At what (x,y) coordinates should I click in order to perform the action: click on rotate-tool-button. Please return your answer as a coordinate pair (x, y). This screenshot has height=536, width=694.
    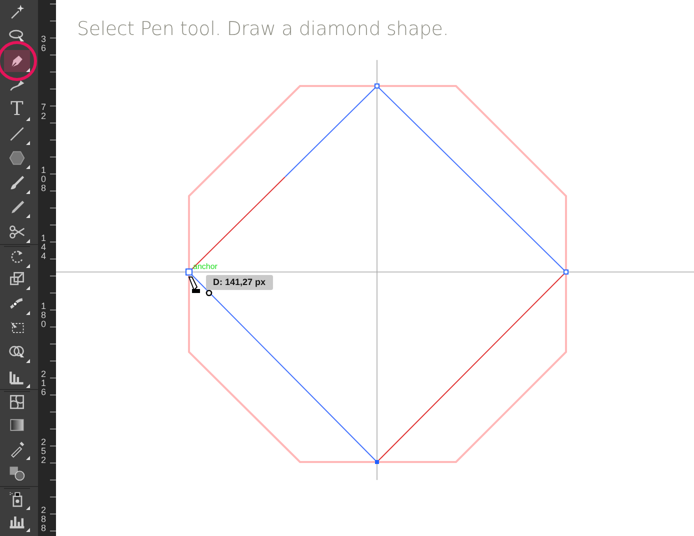
    Looking at the image, I should click on (17, 257).